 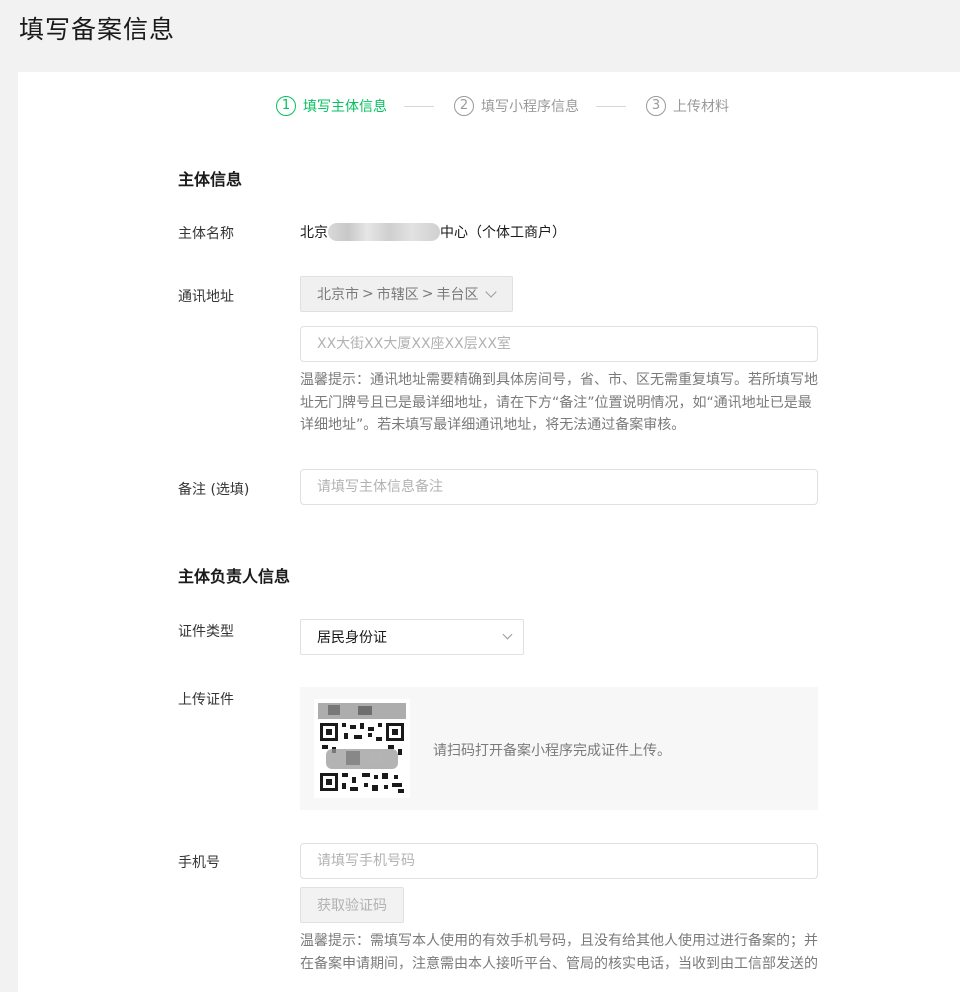 I want to click on step-number: 2, so click(x=464, y=106).